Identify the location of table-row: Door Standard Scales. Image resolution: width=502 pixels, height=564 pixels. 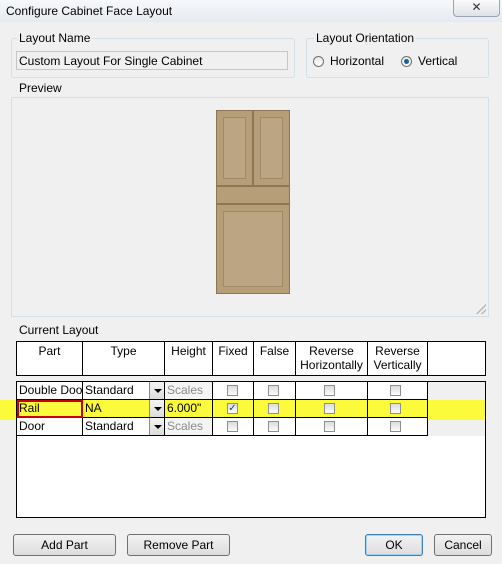
(222, 427).